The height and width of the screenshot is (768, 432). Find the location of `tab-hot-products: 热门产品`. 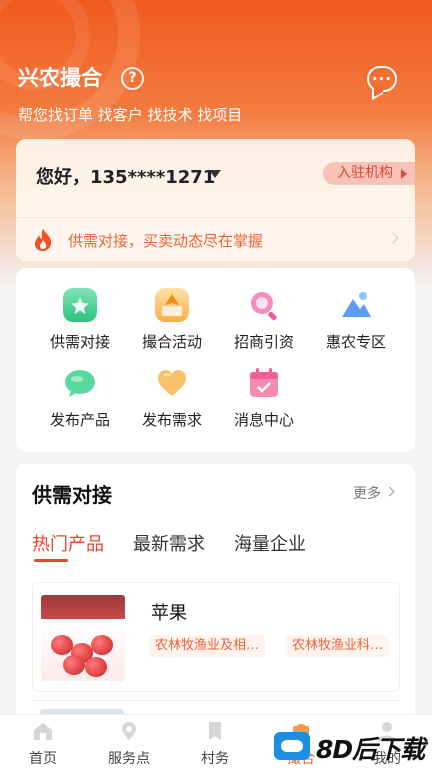

tab-hot-products: 热门产品 is located at coordinates (68, 543).